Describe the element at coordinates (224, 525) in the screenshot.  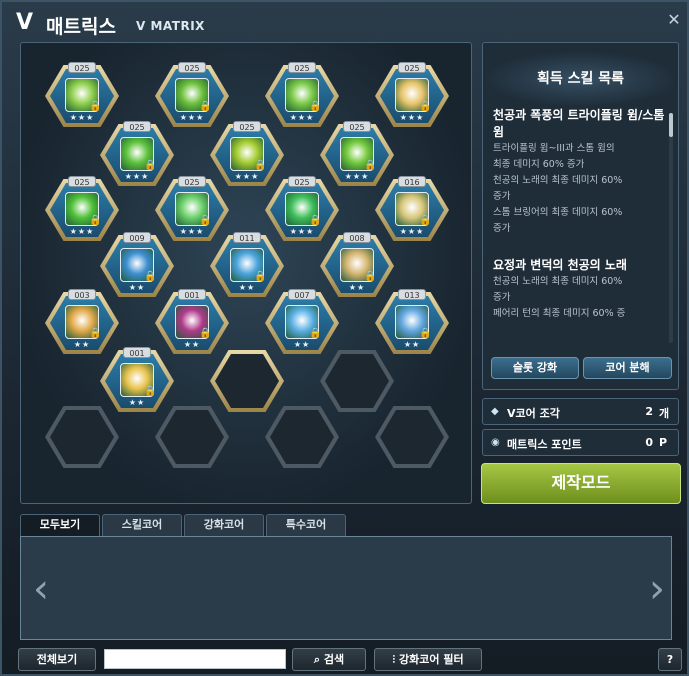
I see `tab-enhance-core: 강화코어` at that location.